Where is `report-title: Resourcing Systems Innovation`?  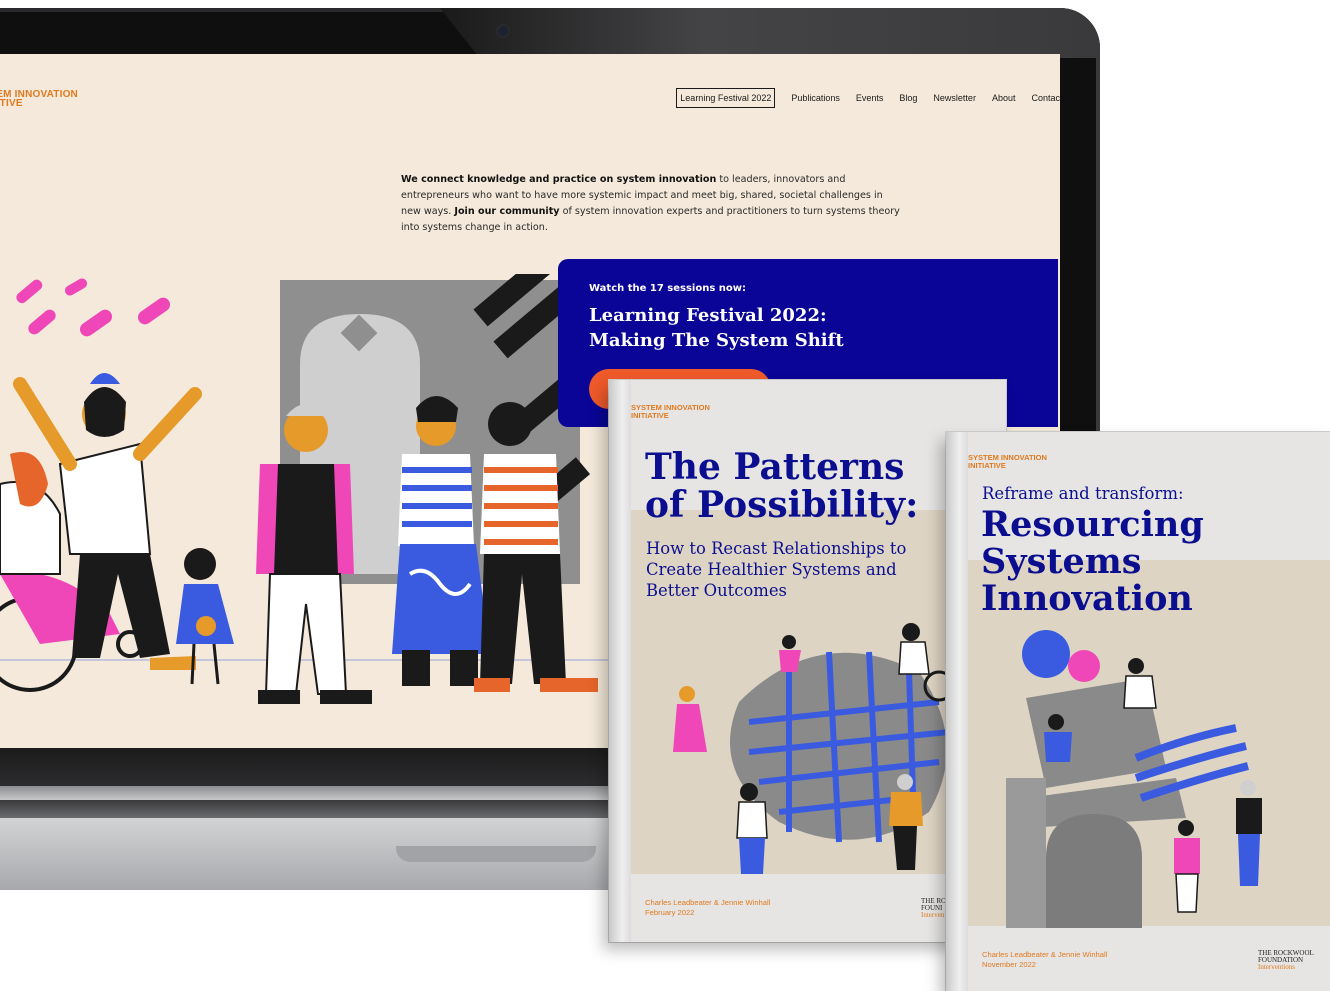 report-title: Resourcing Systems Innovation is located at coordinates (1151, 561).